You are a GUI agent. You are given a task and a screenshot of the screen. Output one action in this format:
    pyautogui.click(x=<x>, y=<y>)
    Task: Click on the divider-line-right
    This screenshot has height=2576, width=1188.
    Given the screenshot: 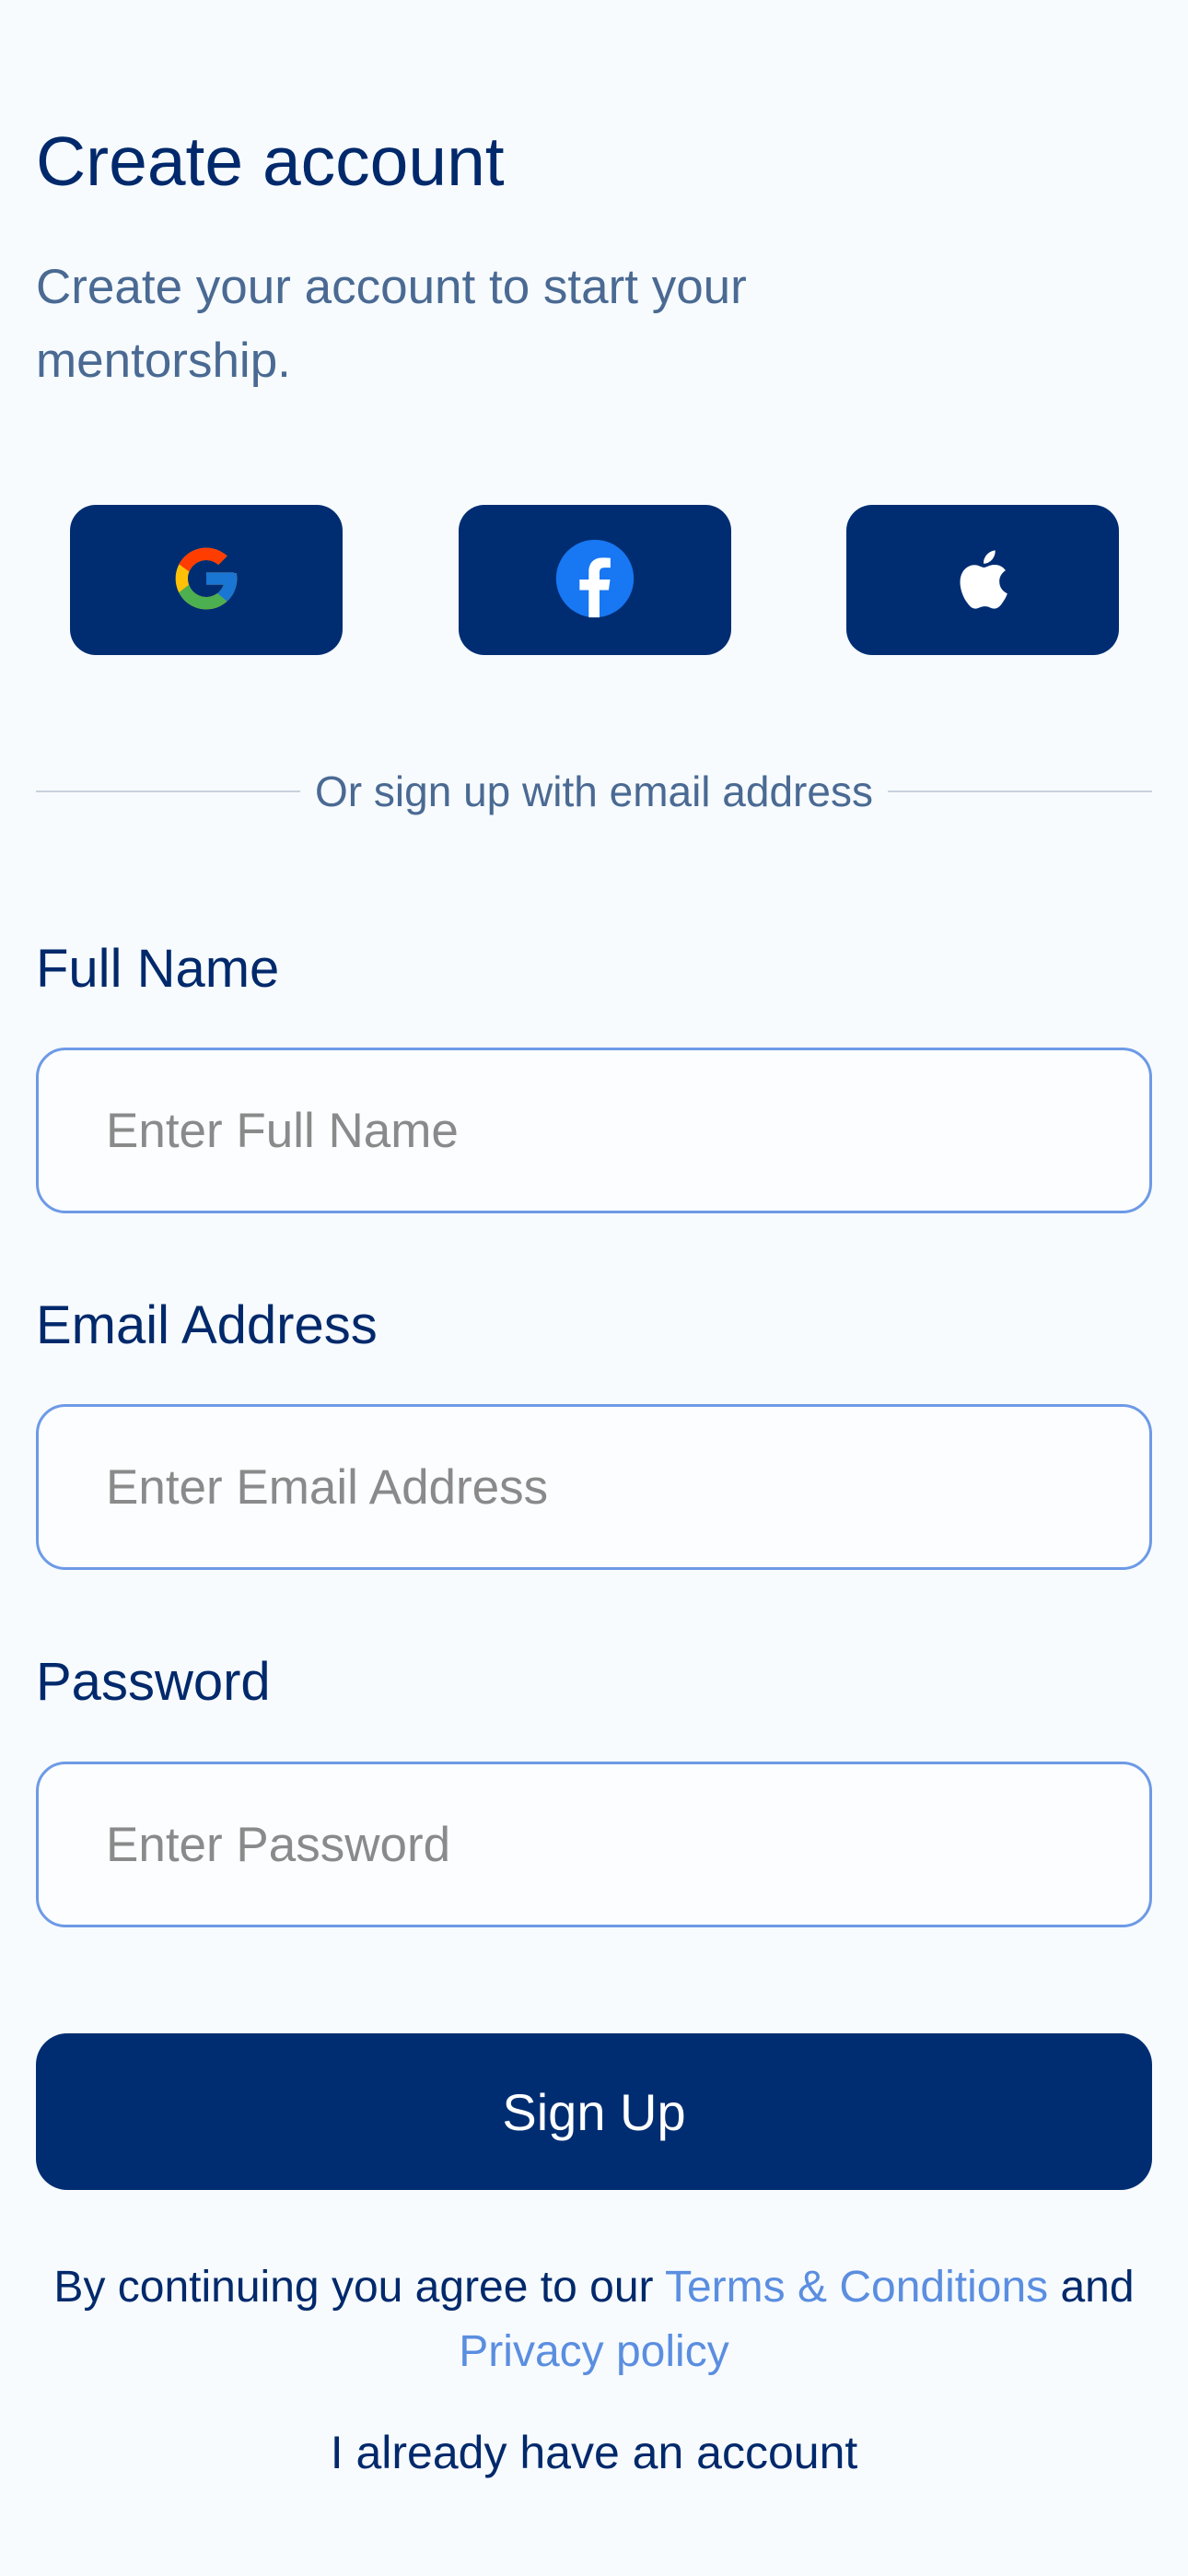 What is the action you would take?
    pyautogui.click(x=1019, y=791)
    